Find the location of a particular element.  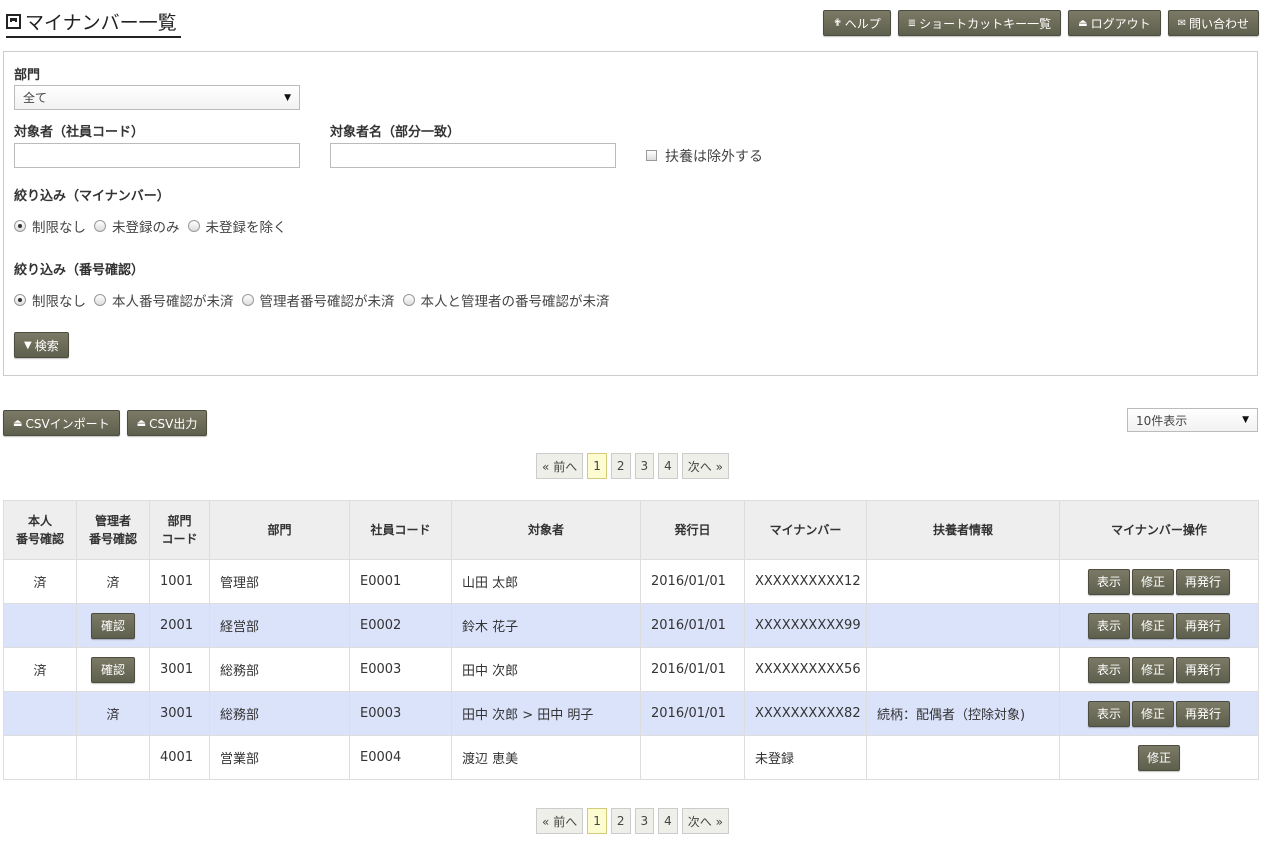

dept-select: 全て ▼ is located at coordinates (157, 97).